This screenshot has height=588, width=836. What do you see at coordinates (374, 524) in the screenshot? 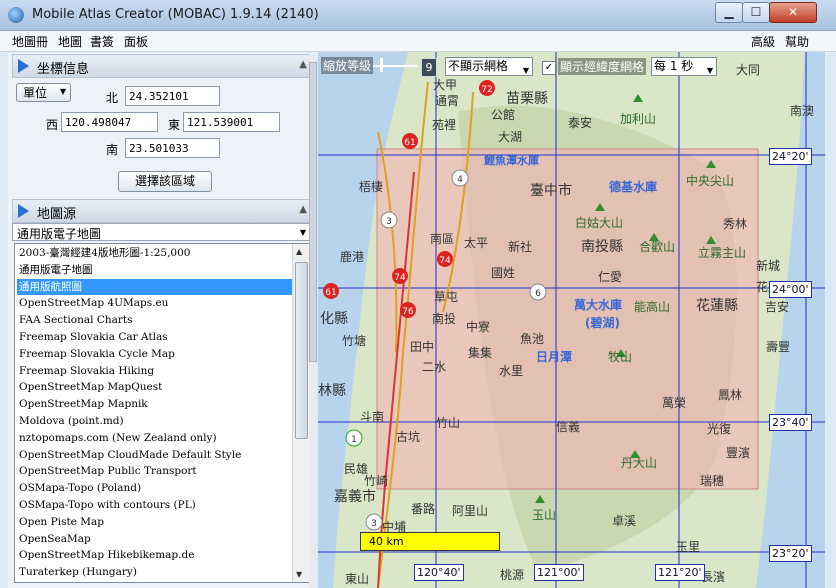
I see `svg-text: 3` at bounding box center [374, 524].